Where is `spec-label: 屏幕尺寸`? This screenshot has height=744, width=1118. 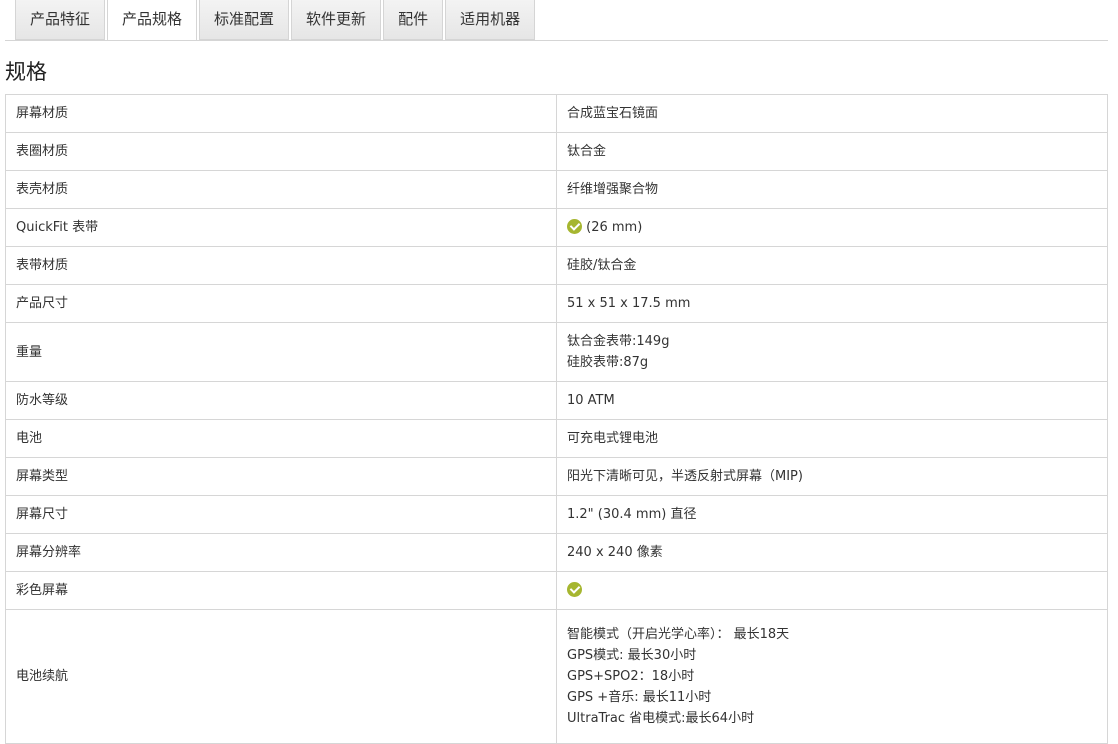 spec-label: 屏幕尺寸 is located at coordinates (281, 514).